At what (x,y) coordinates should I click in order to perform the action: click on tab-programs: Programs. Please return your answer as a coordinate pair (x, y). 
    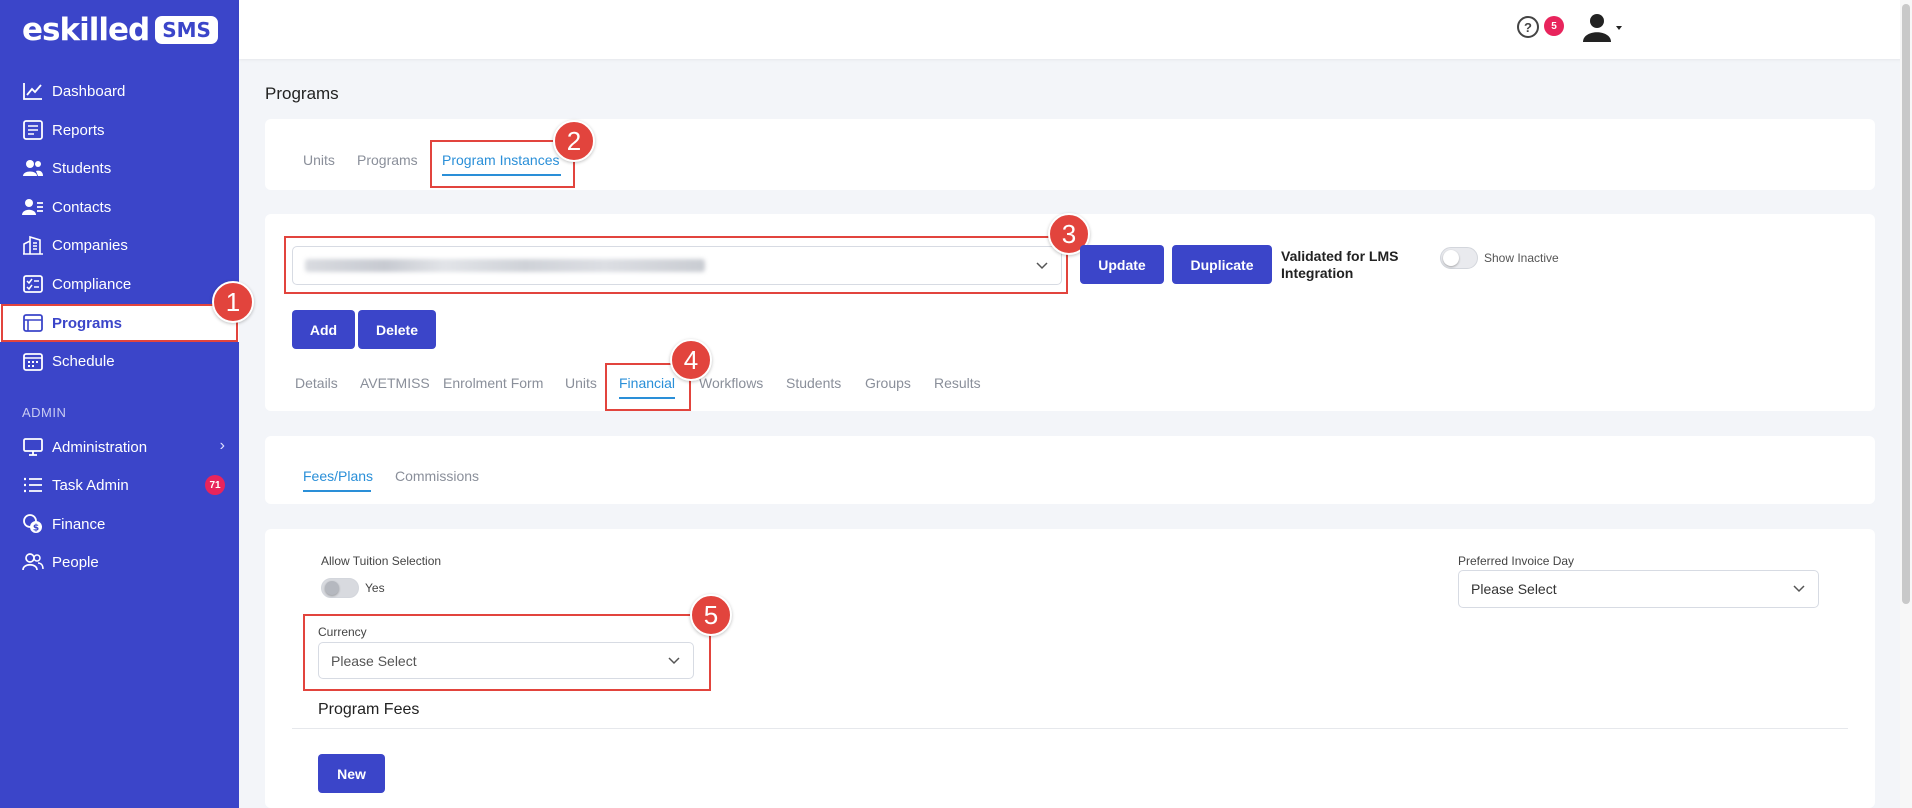
    Looking at the image, I should click on (387, 160).